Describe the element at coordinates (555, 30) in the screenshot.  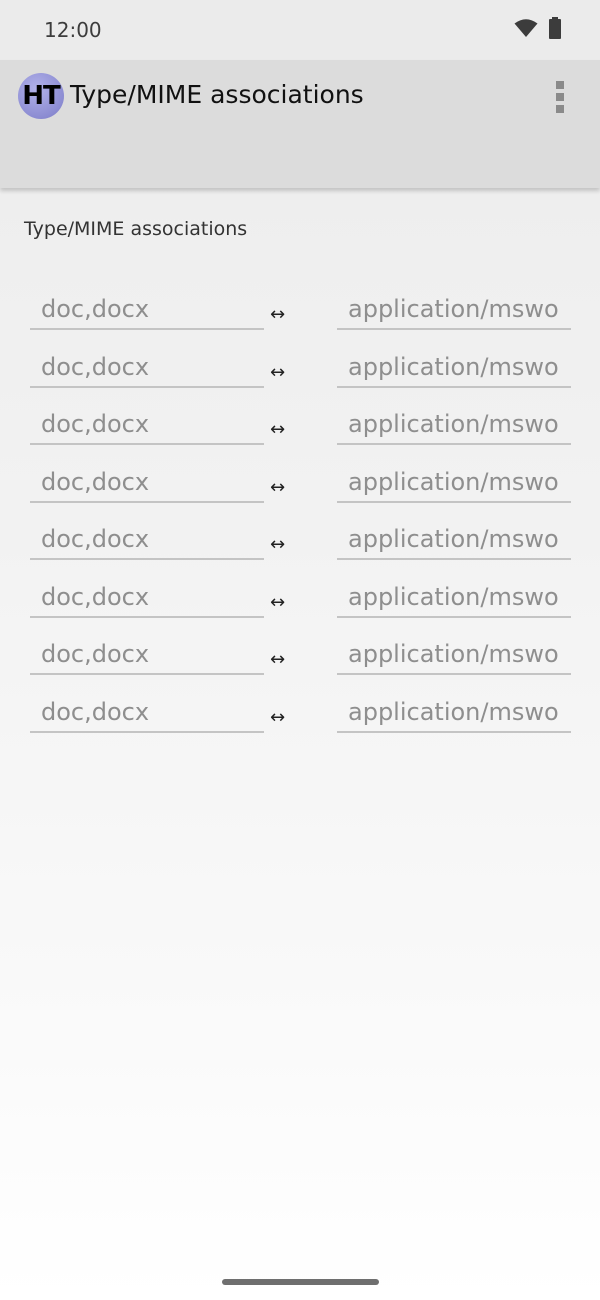
I see `battery-icon` at that location.